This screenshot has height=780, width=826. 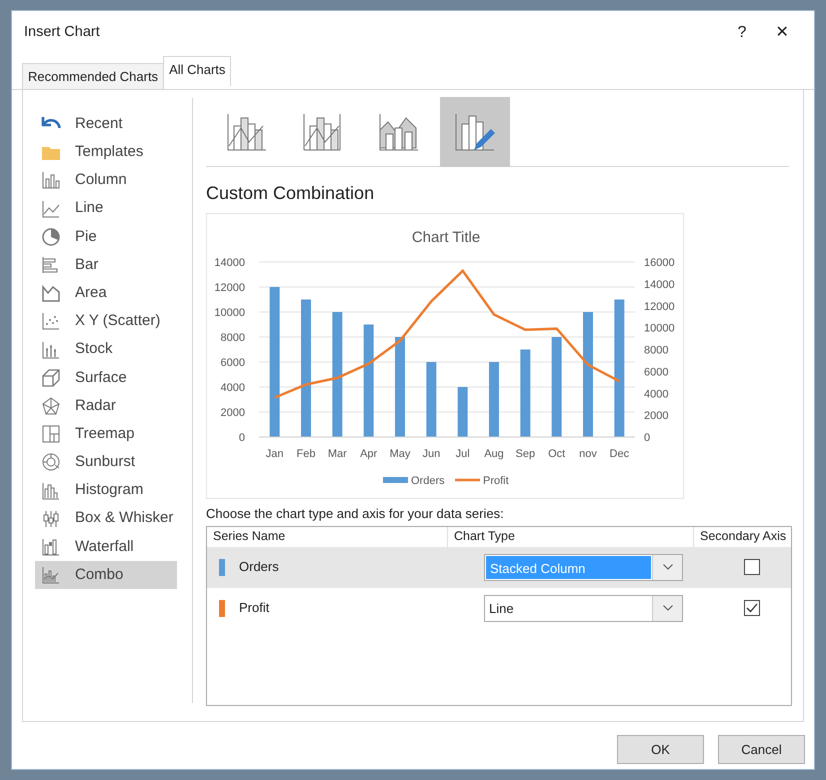 I want to click on sidebar-item: Box & Whisker, so click(x=106, y=518).